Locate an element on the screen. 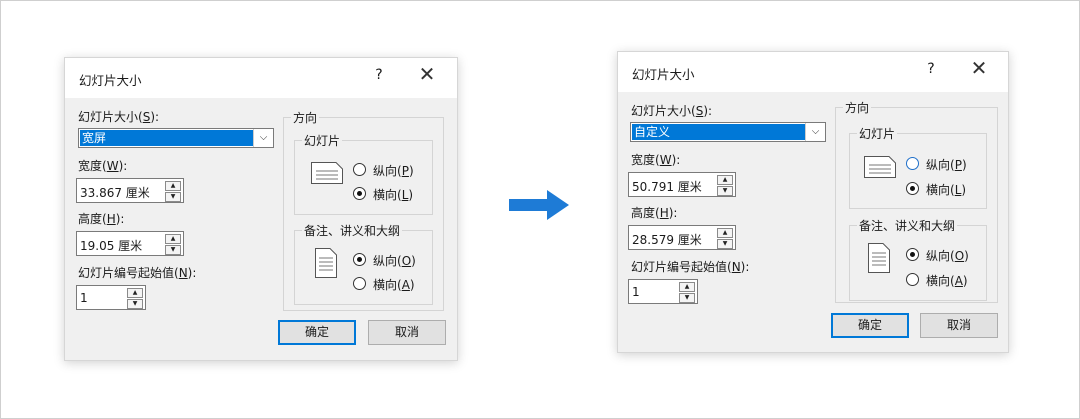 The image size is (1080, 419). height-value: 19.05 厘米 is located at coordinates (111, 246).